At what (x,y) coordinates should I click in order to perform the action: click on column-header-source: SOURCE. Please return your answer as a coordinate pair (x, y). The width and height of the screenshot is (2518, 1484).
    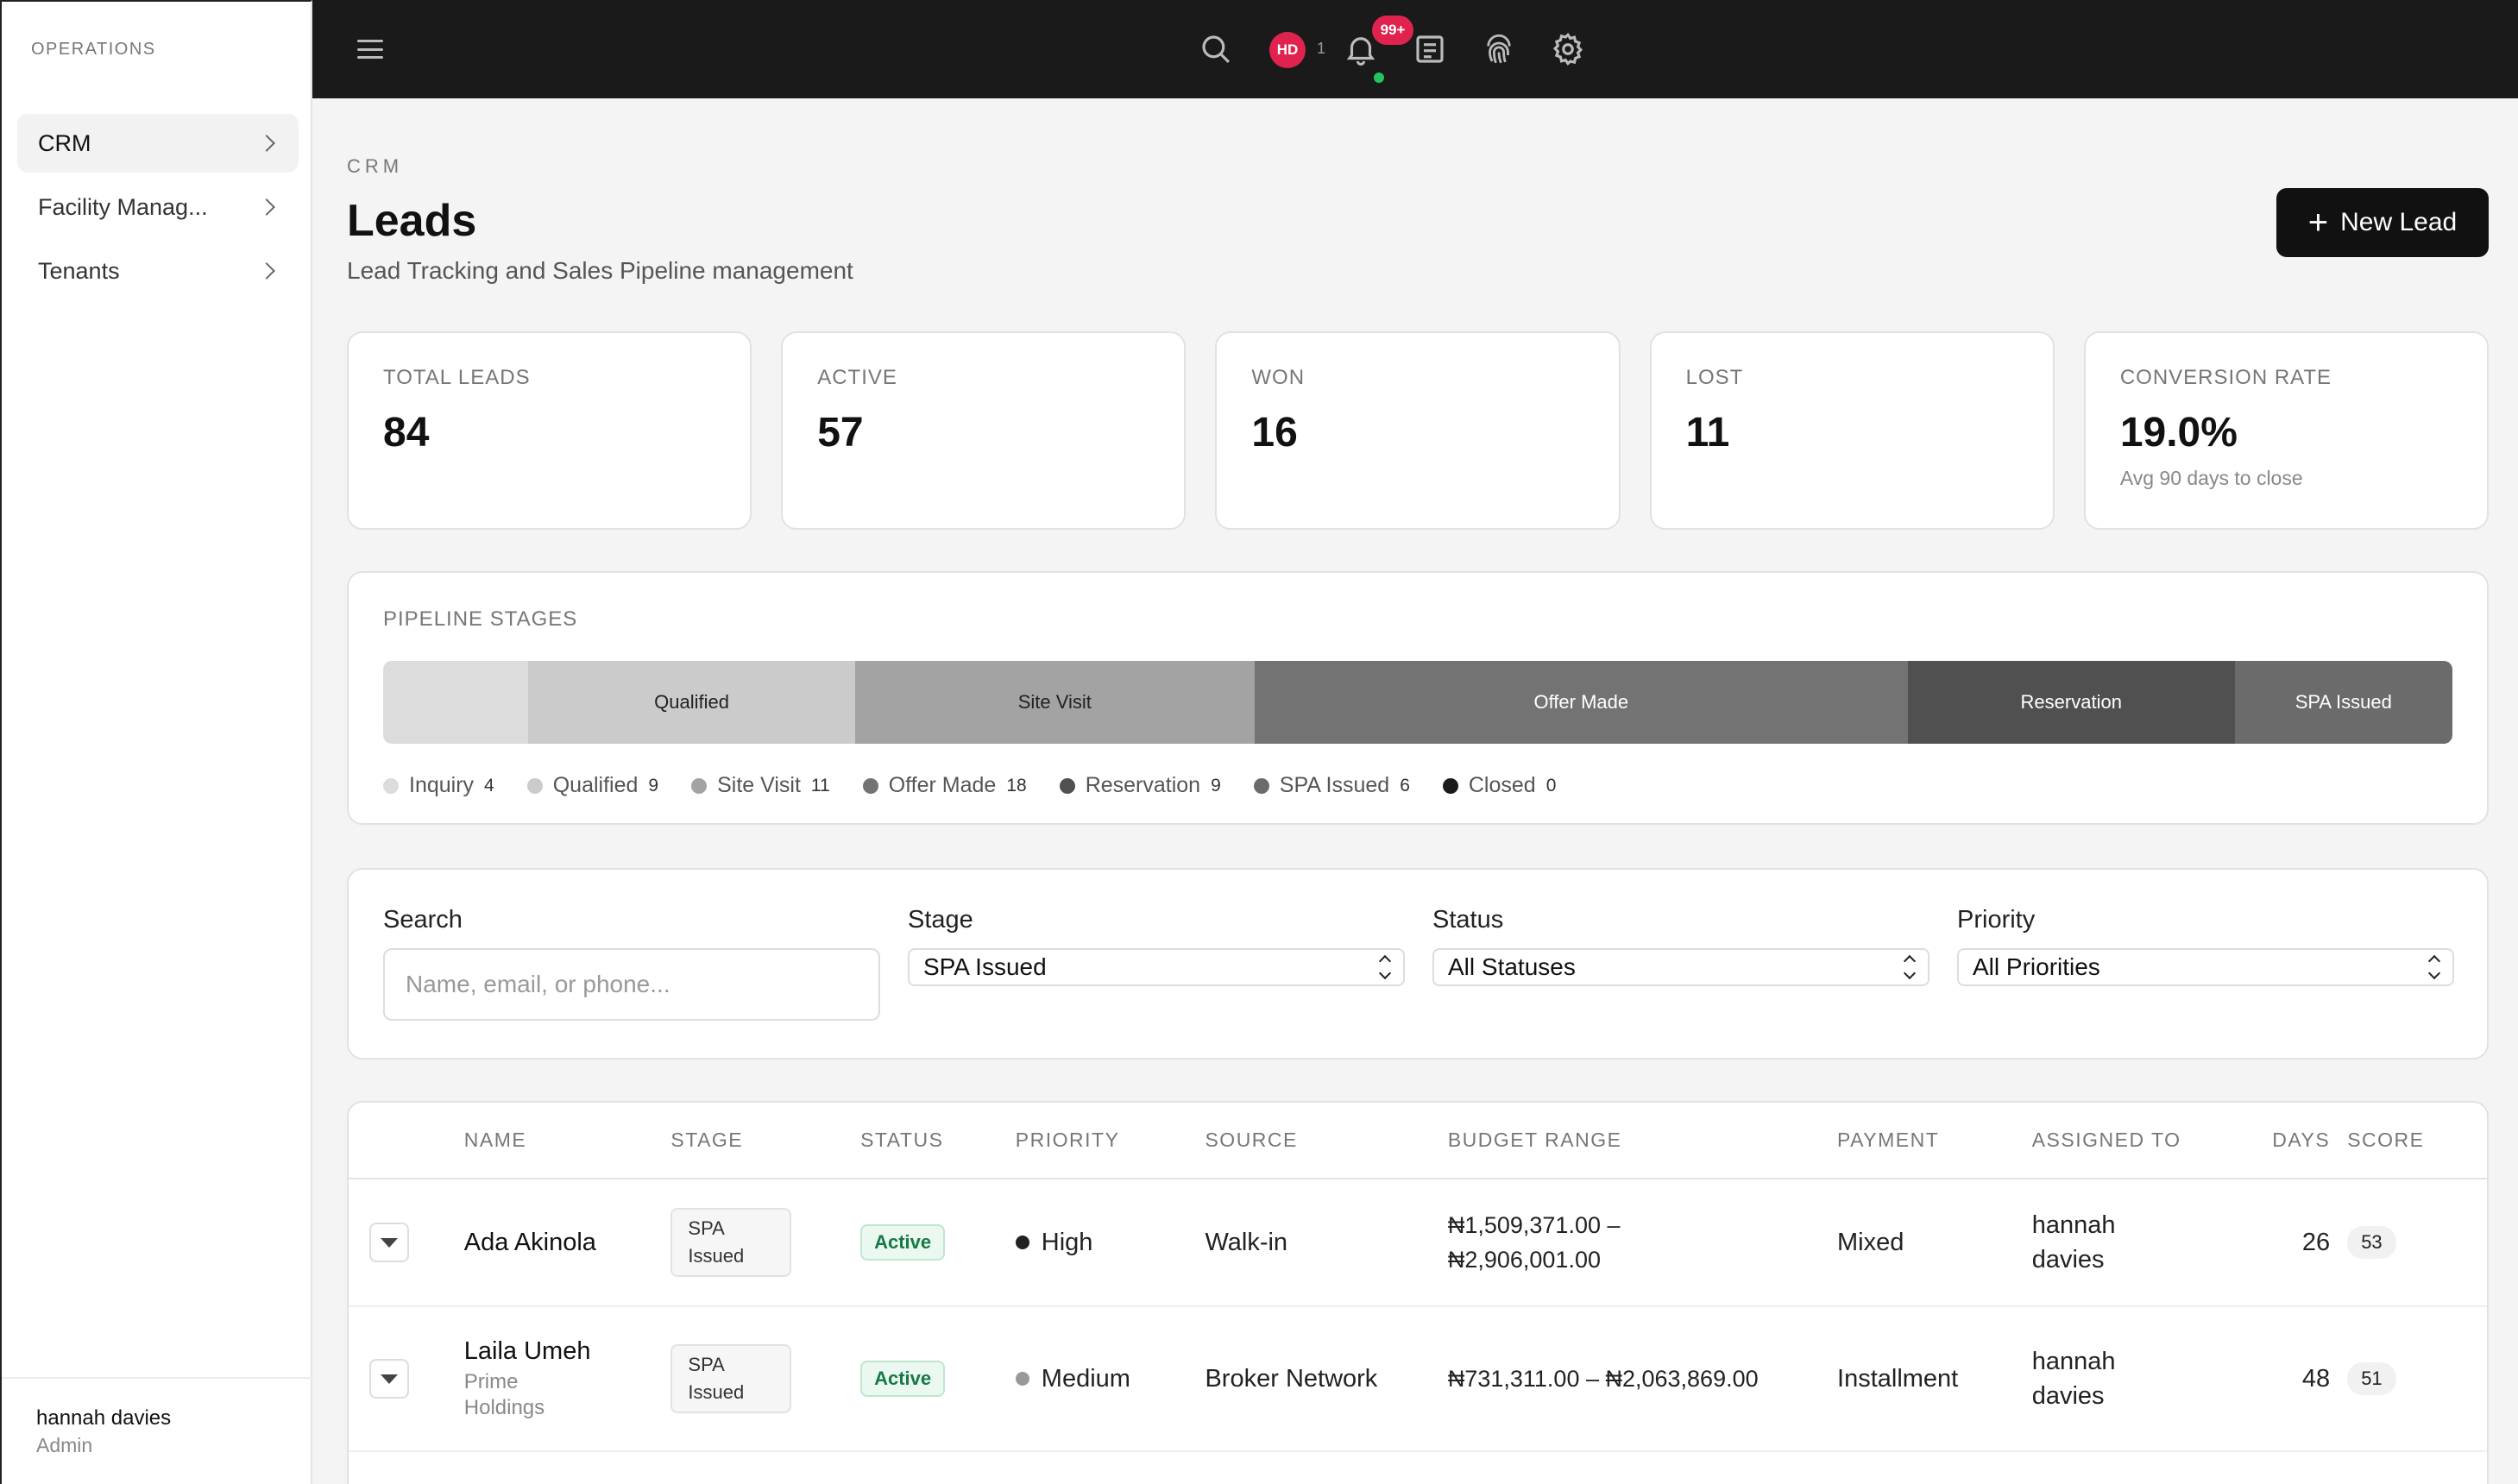
    Looking at the image, I should click on (1326, 1141).